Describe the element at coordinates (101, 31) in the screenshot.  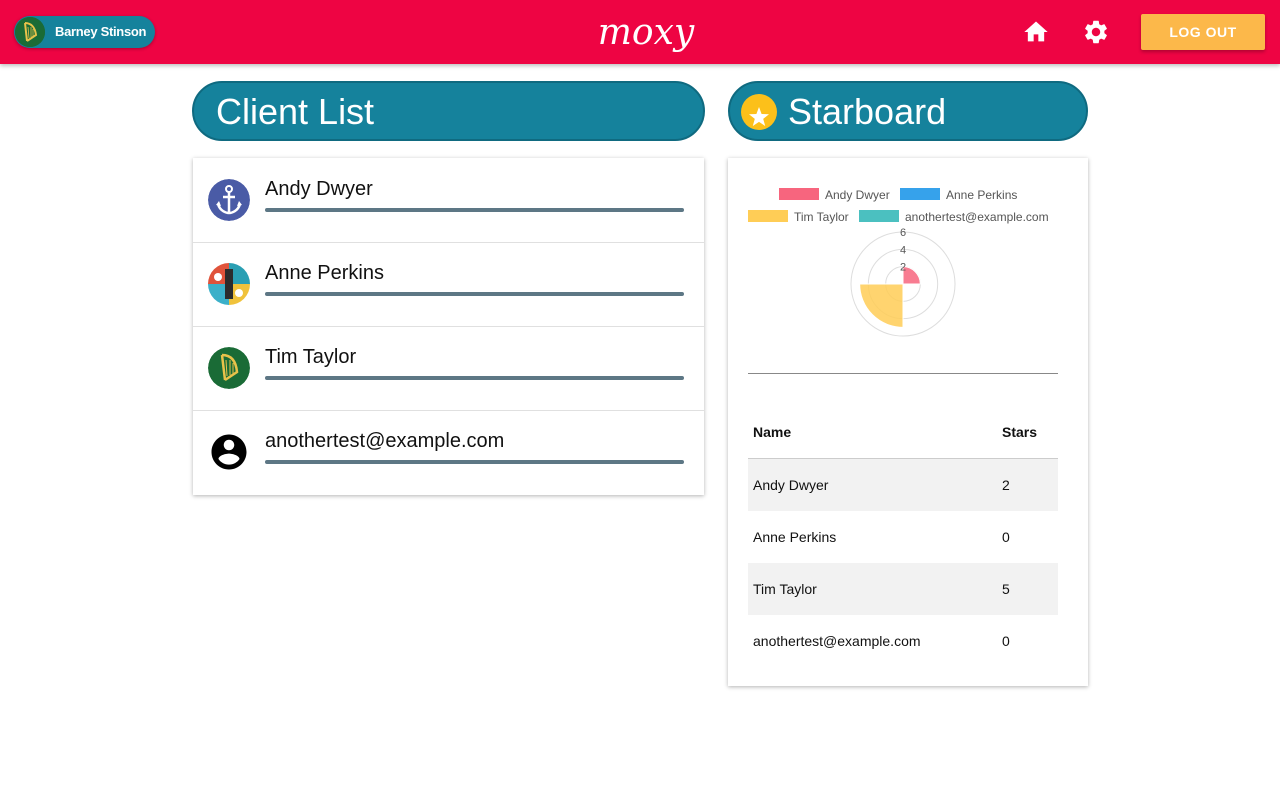
I see `user-name: Barney Stinson` at that location.